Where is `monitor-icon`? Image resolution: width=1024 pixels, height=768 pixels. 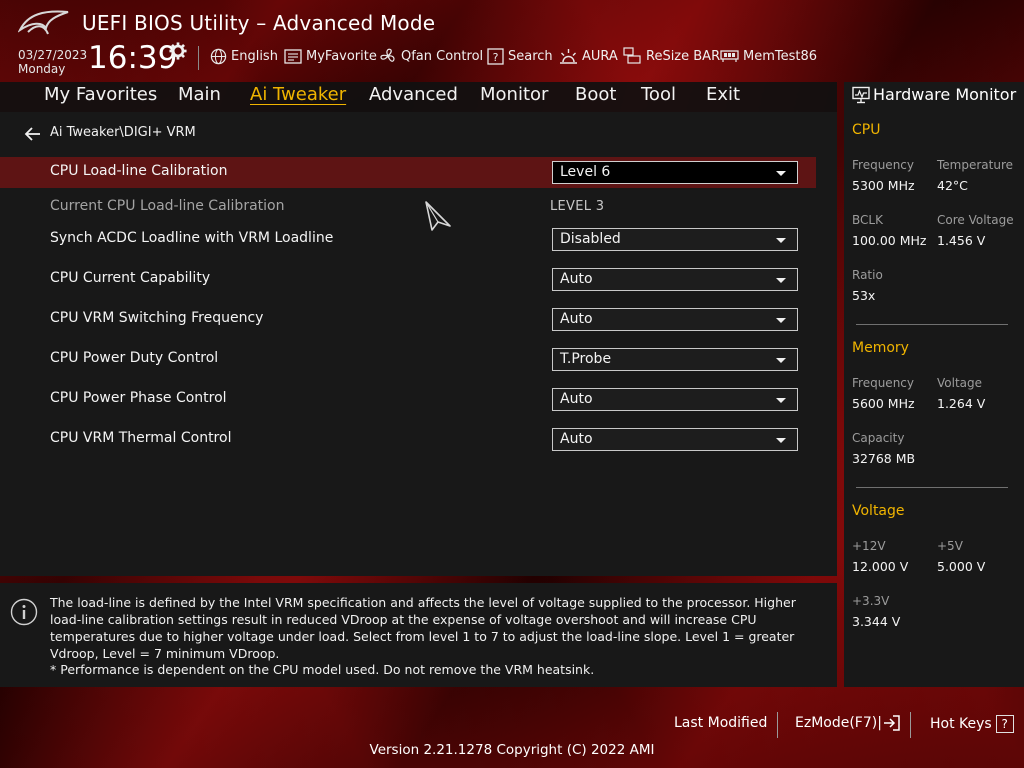
monitor-icon is located at coordinates (861, 95).